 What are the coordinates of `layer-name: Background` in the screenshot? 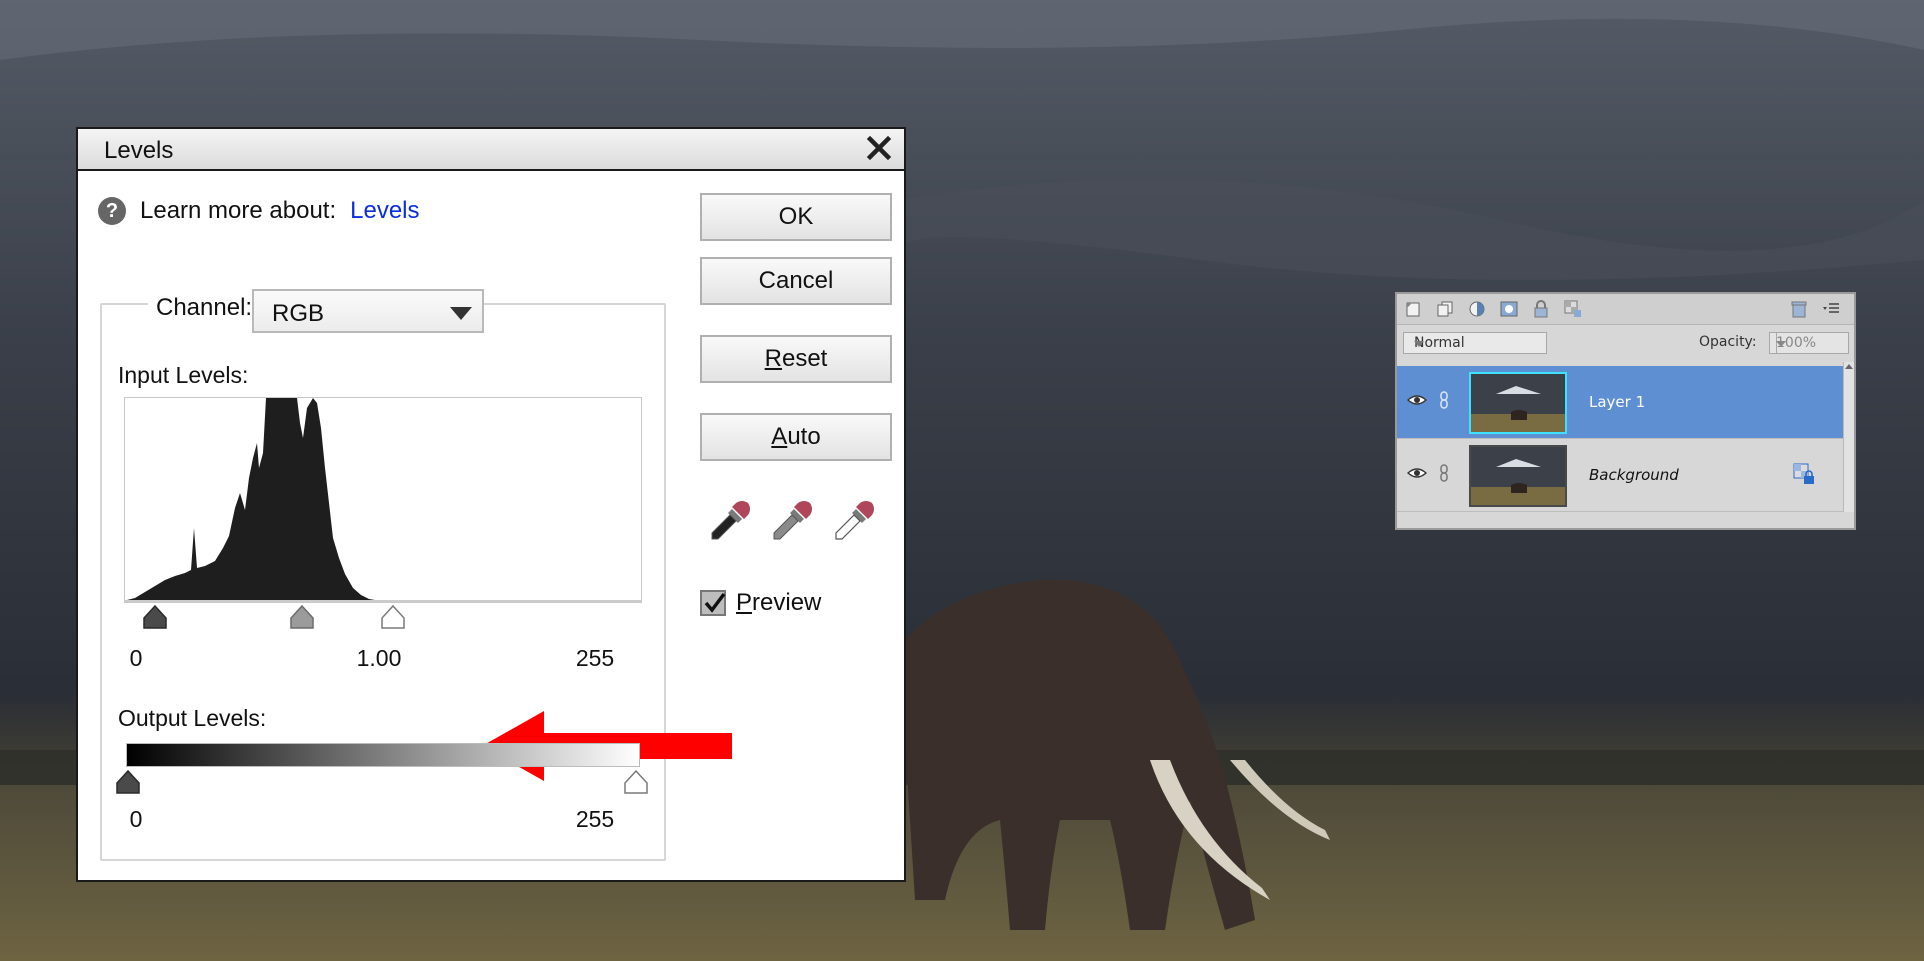 It's located at (1634, 475).